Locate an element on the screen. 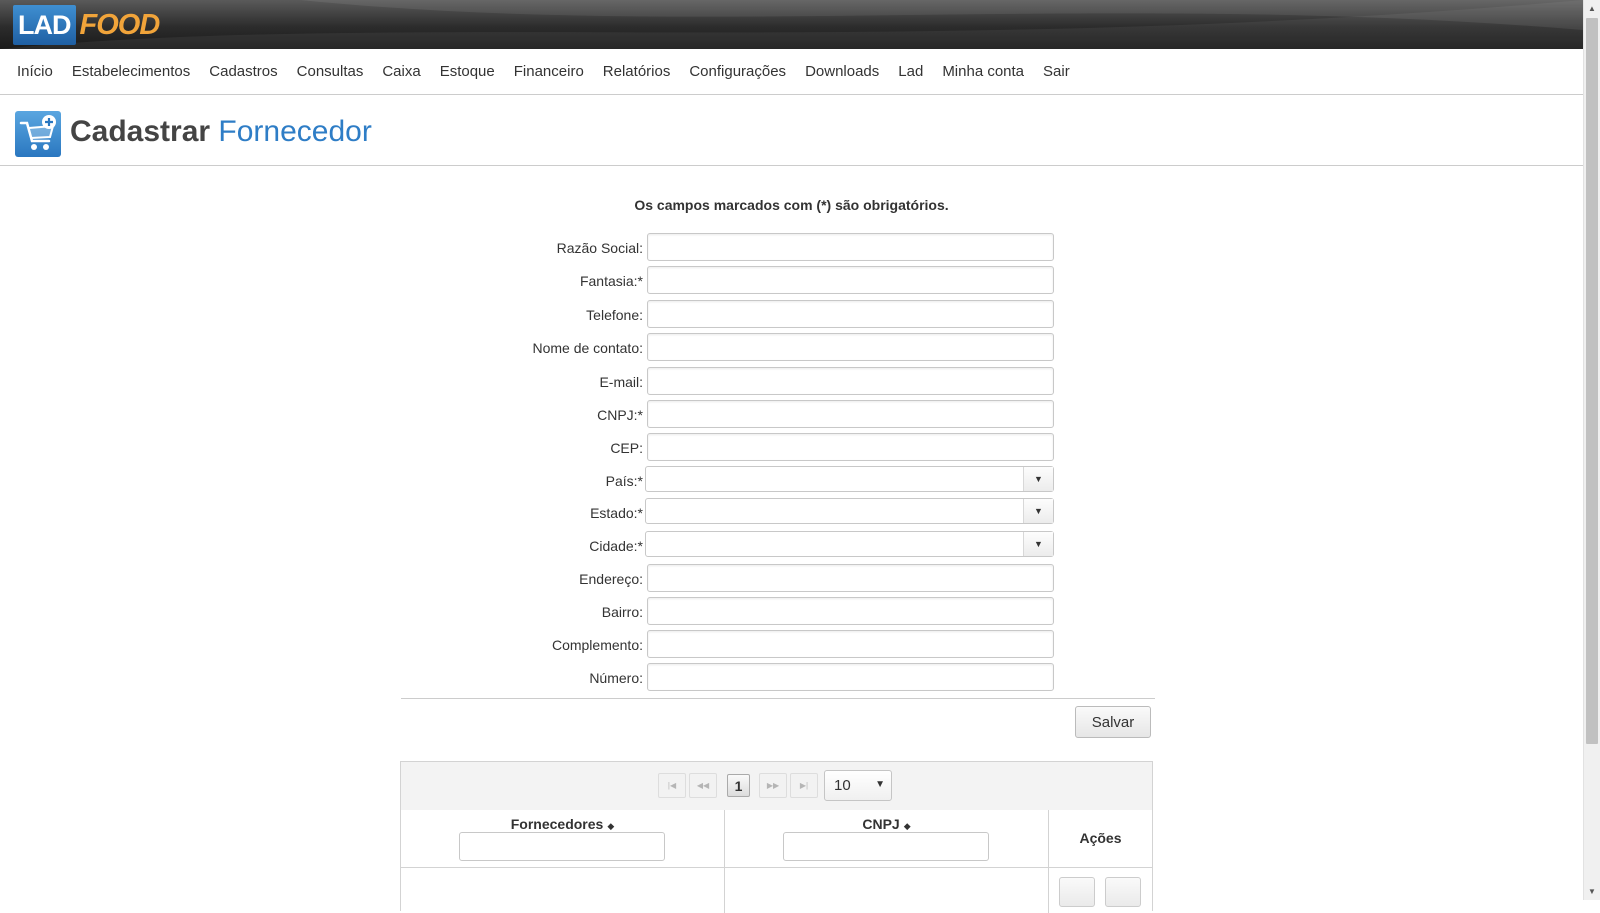 This screenshot has height=913, width=1600. email-input is located at coordinates (850, 381).